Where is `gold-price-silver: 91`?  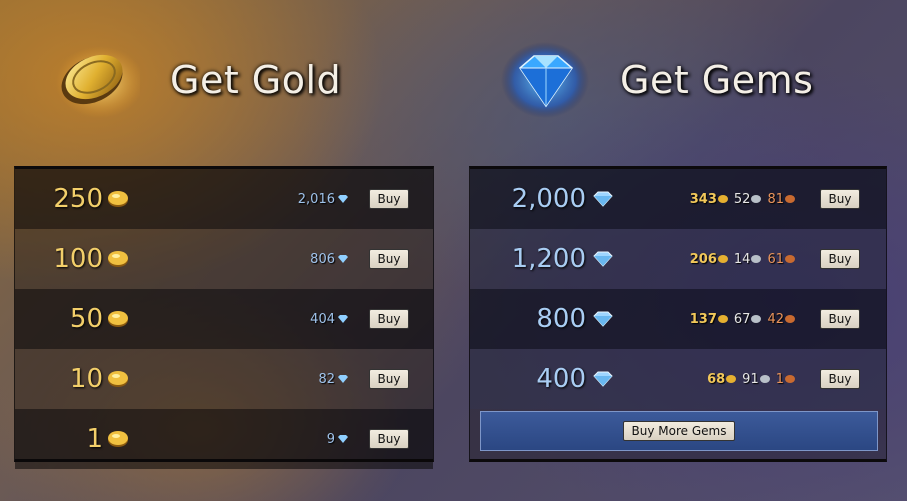 gold-price-silver: 91 is located at coordinates (750, 379).